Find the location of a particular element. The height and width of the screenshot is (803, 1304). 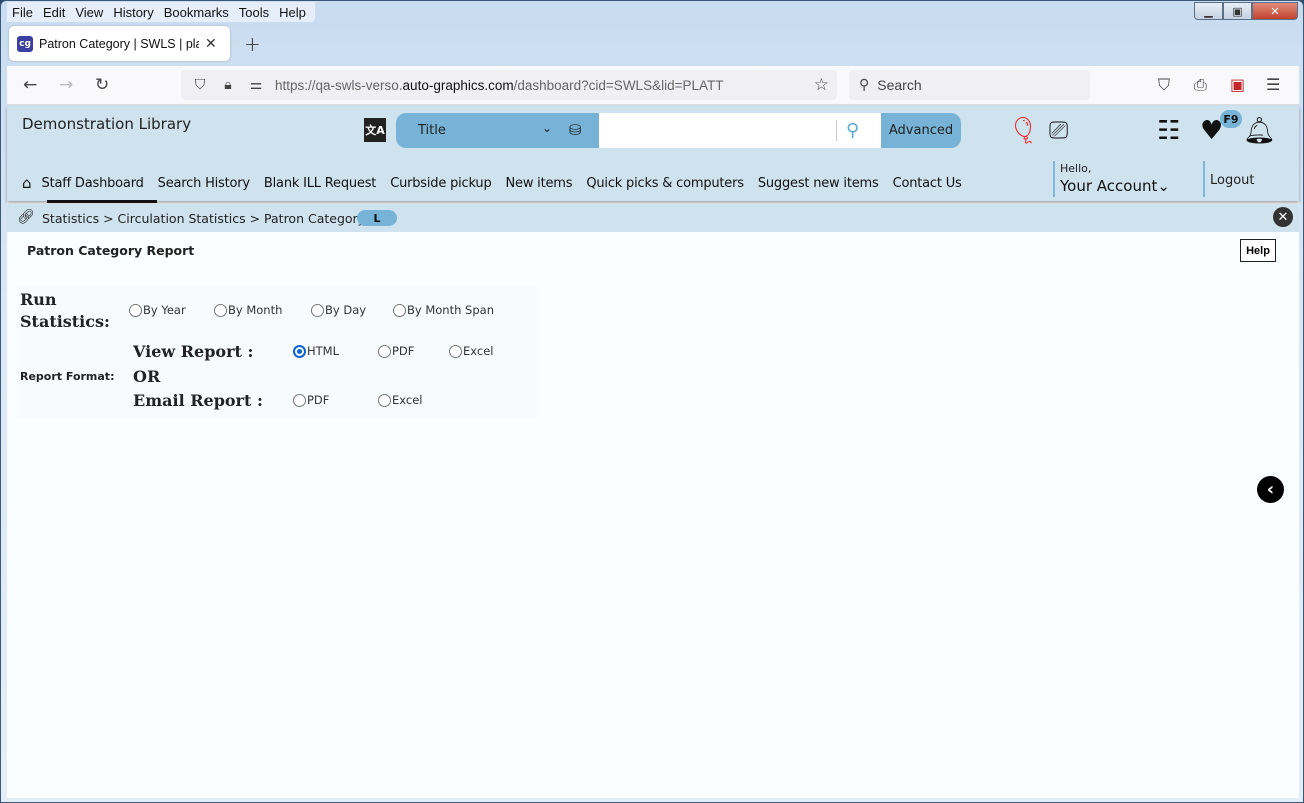

browser-search-box: ⚲ Search is located at coordinates (969, 85).